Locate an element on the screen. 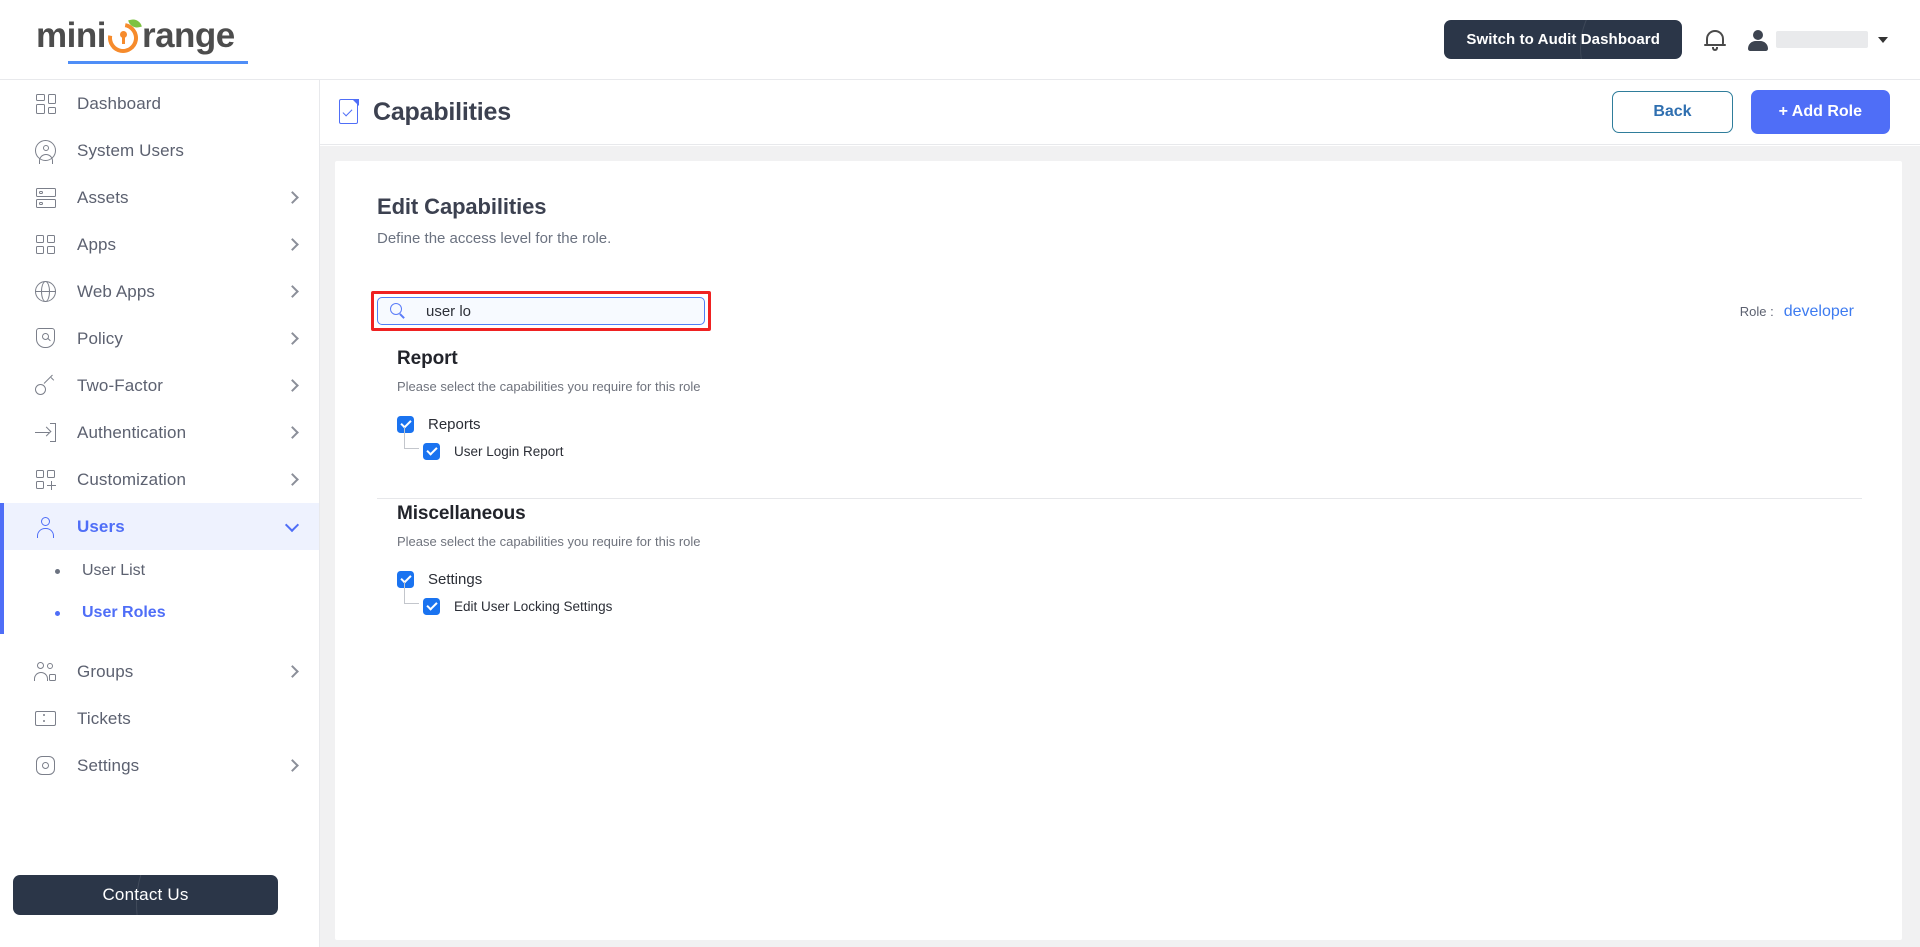 Image resolution: width=1920 pixels, height=947 pixels. capability-list: Settings Edit User Locking Settings is located at coordinates (1129, 592).